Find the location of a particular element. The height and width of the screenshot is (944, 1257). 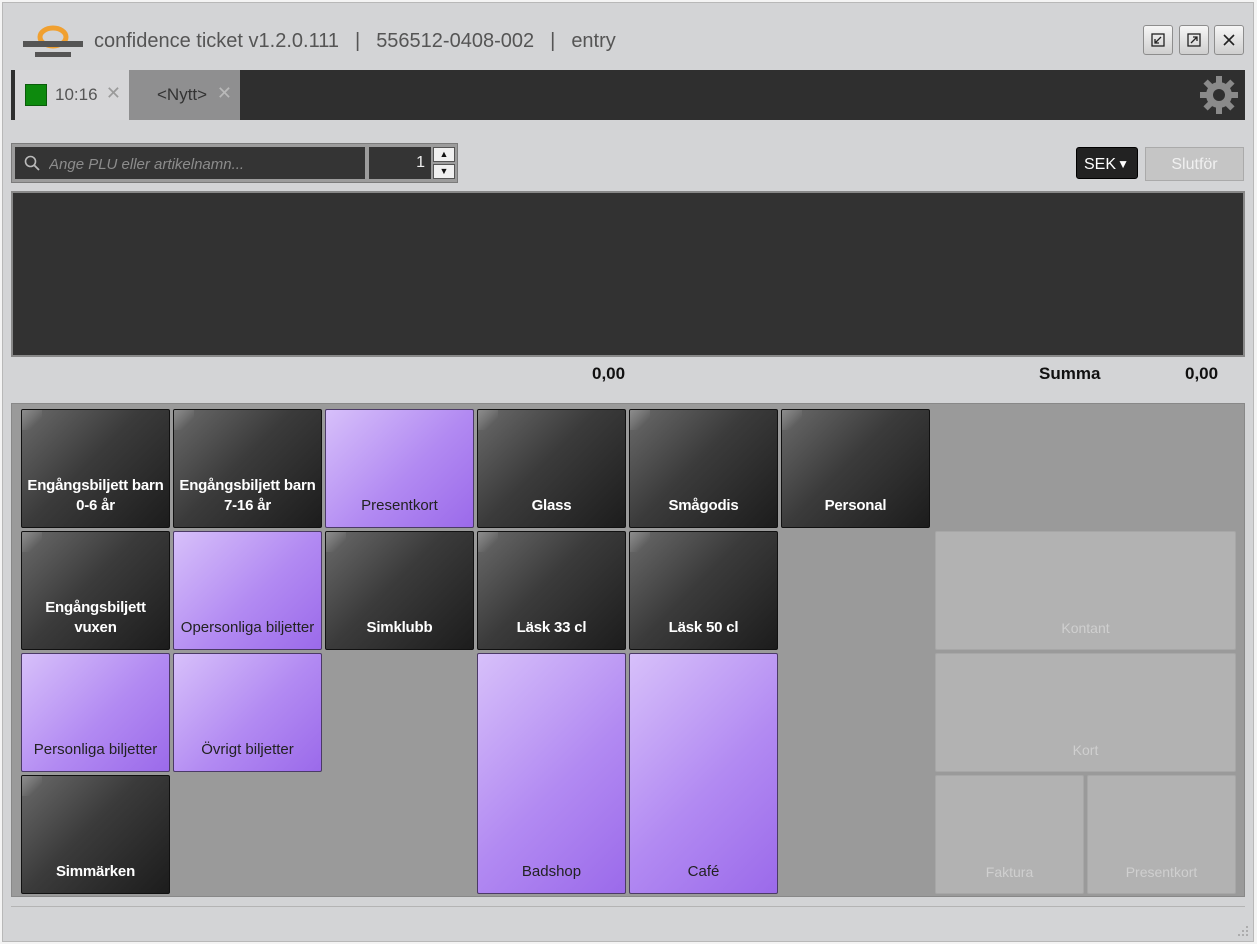

confidence-logo is located at coordinates (53, 41).